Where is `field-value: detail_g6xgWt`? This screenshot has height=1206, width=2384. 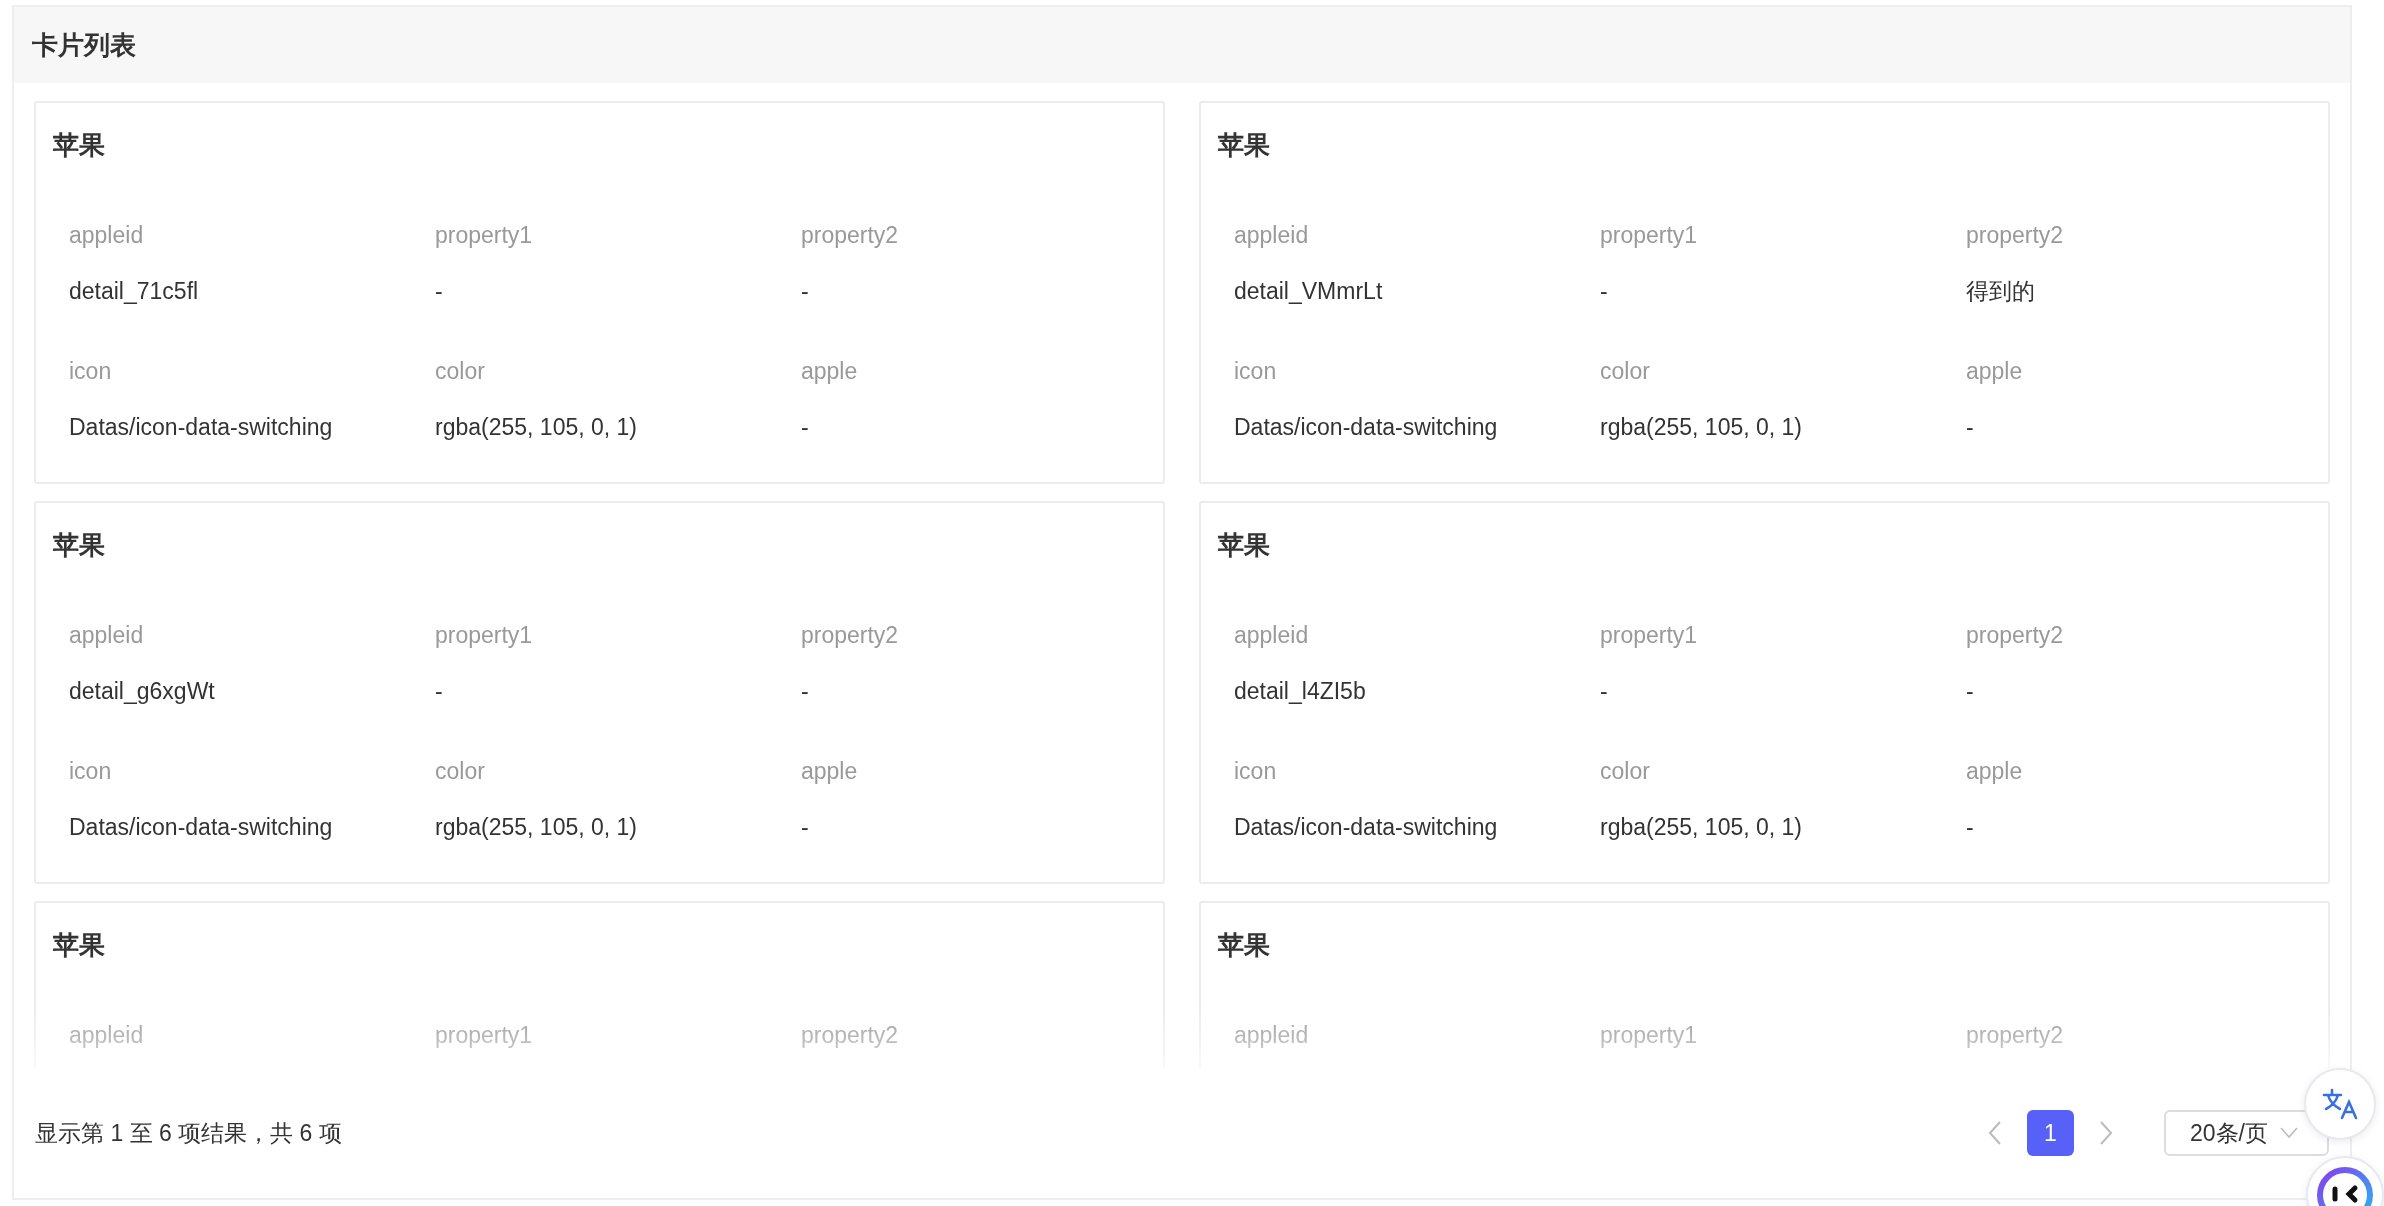 field-value: detail_g6xgWt is located at coordinates (142, 691).